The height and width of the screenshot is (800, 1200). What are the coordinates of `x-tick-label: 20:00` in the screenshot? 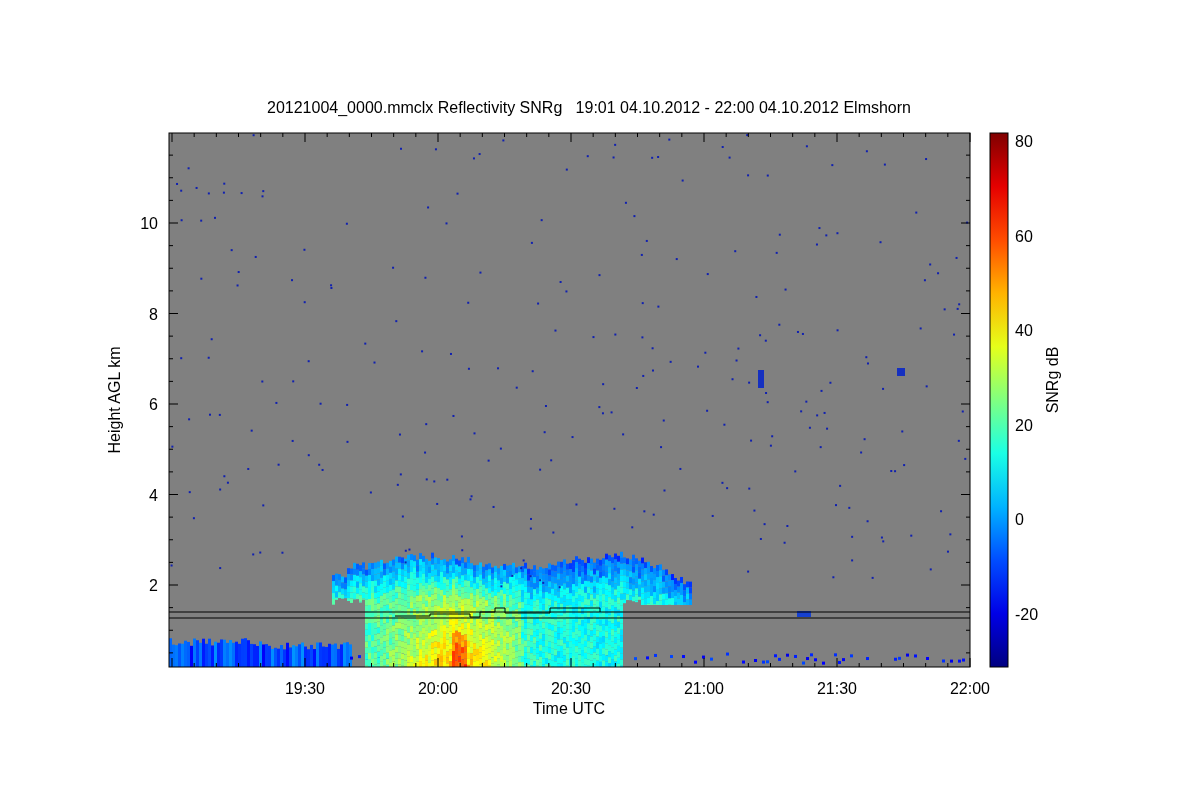 It's located at (438, 688).